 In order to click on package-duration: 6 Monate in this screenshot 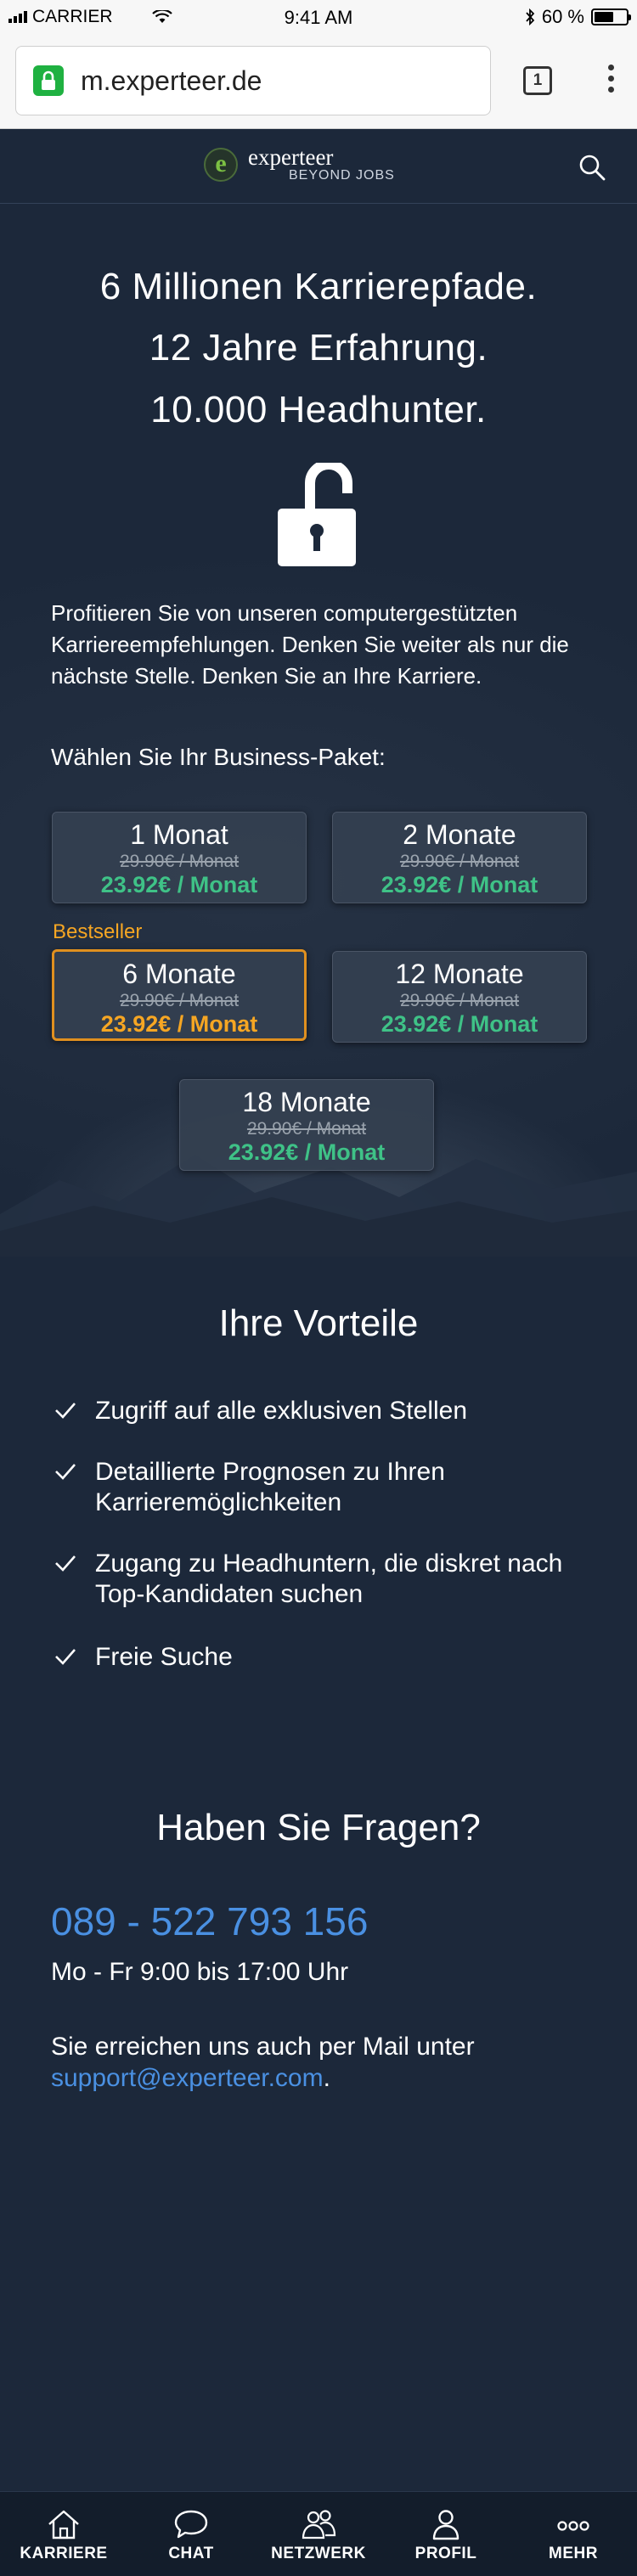, I will do `click(179, 974)`.